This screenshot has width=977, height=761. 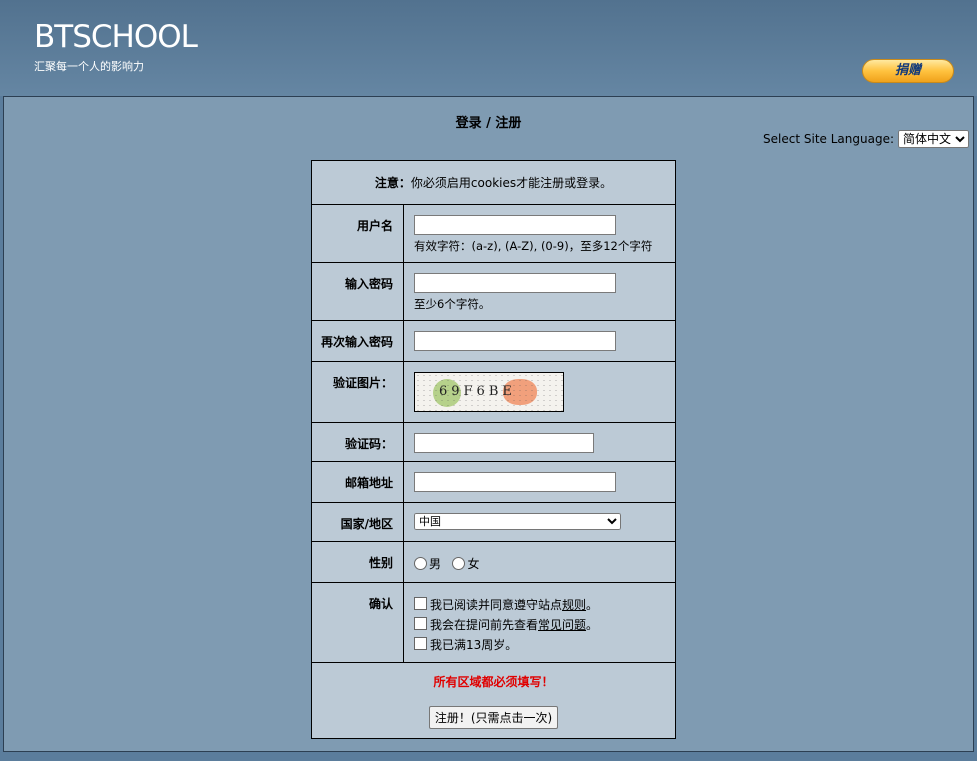 What do you see at coordinates (511, 183) in the screenshot?
I see `note-text: 你必须启用cookies才能注册或登录。` at bounding box center [511, 183].